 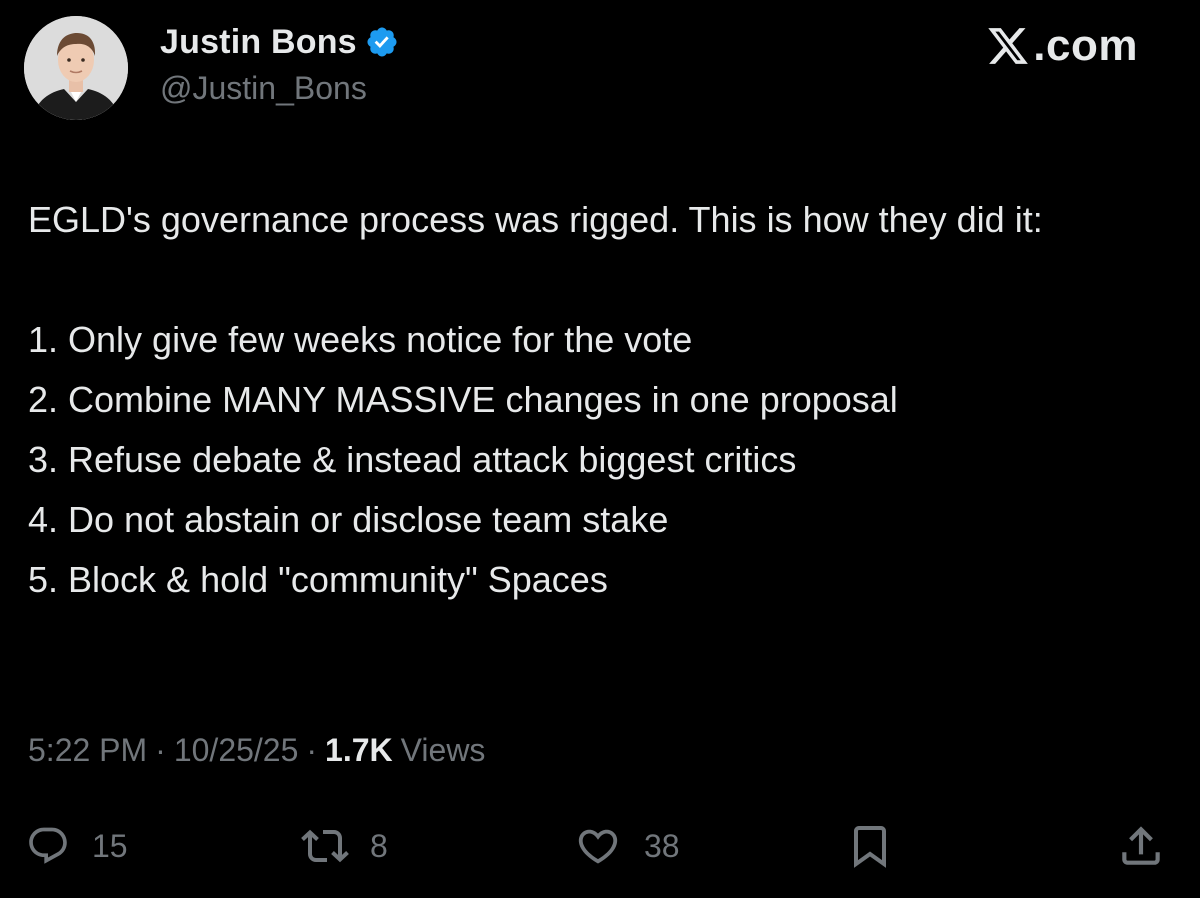 I want to click on author-name-row: Justin Bons, so click(x=279, y=42).